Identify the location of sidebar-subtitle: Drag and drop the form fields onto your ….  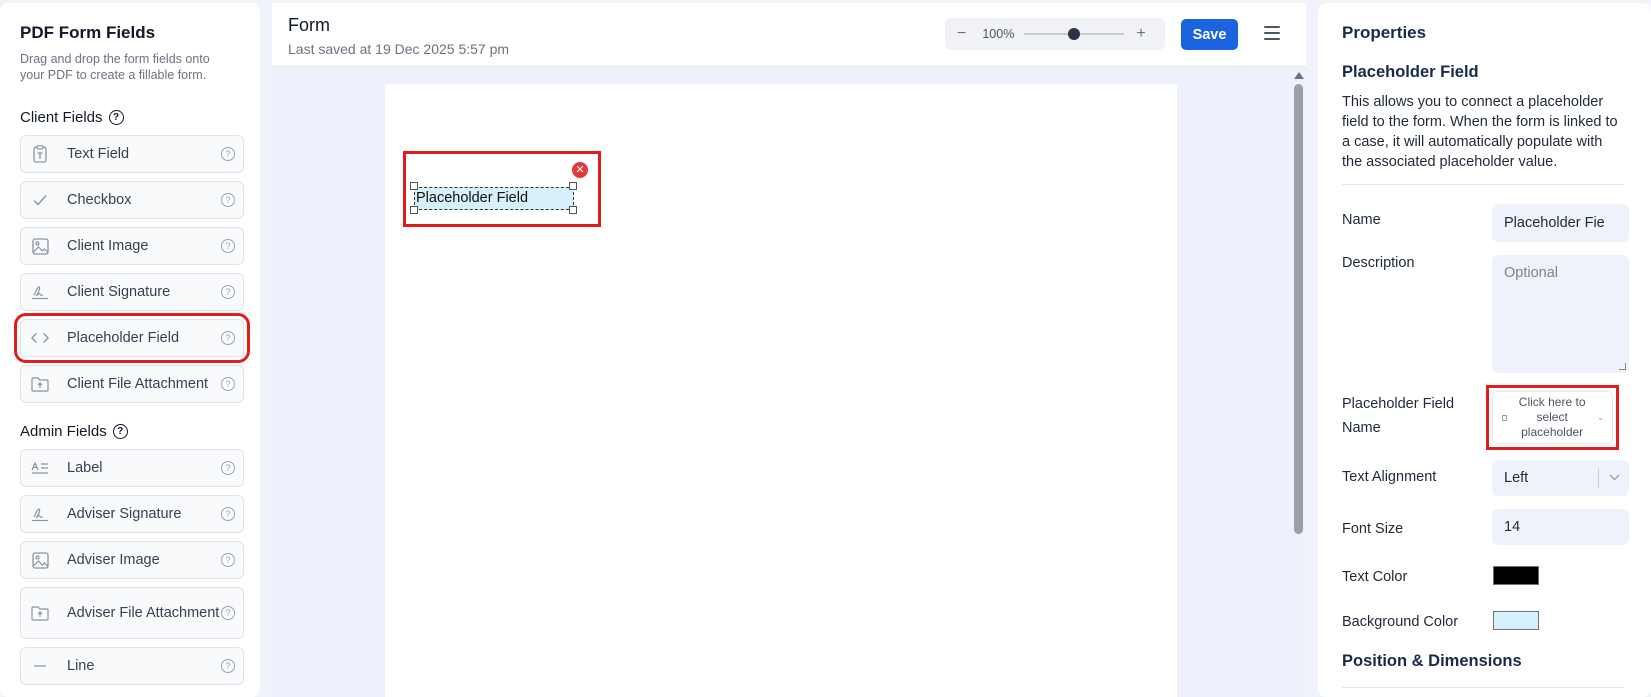
(115, 67).